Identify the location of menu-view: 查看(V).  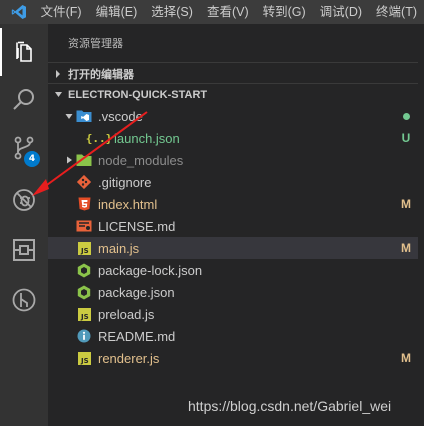
(228, 12).